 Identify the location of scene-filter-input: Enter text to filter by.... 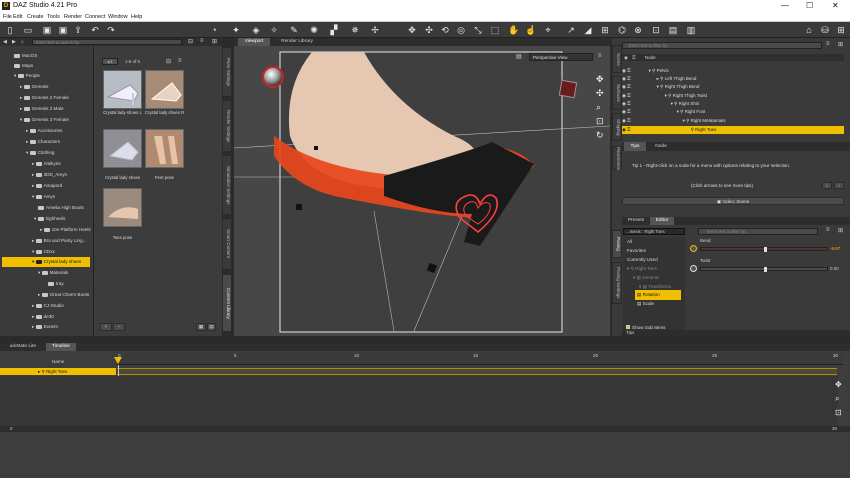
(722, 45).